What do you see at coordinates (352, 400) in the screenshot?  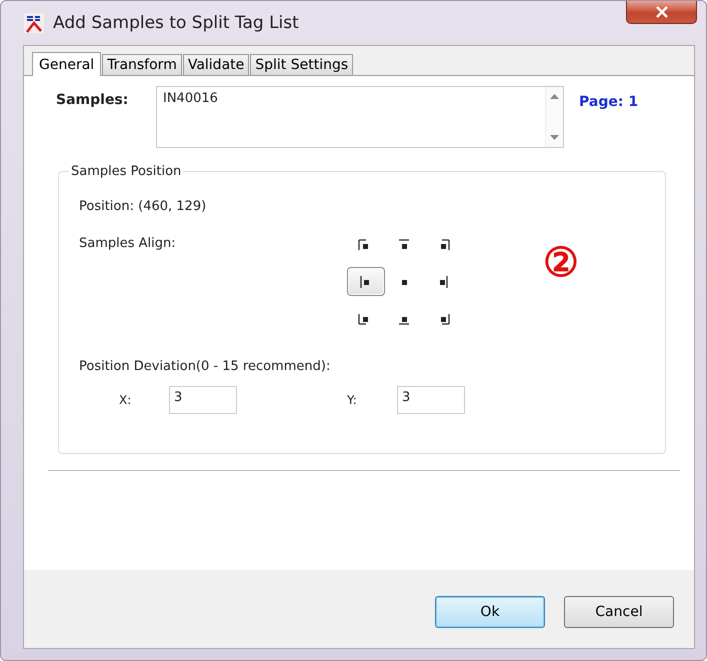 I see `y-label: Y:` at bounding box center [352, 400].